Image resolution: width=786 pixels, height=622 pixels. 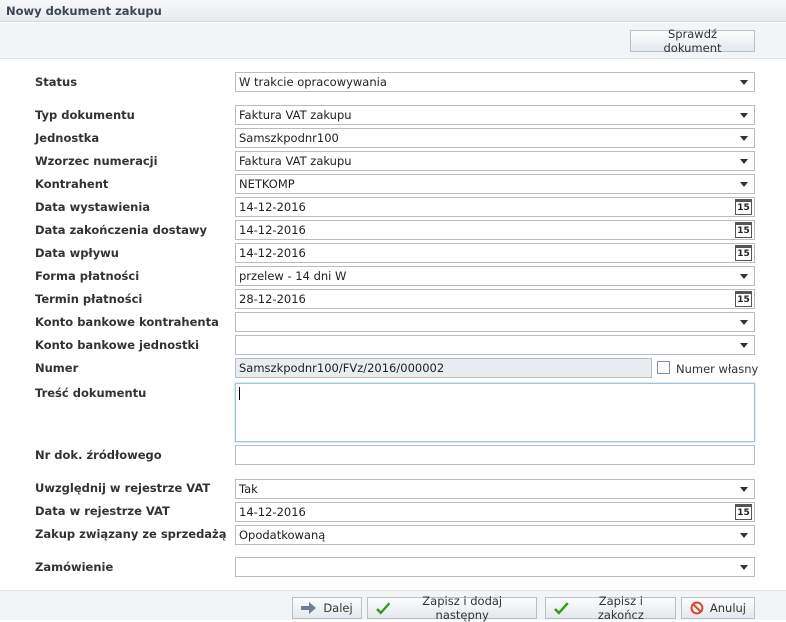 I want to click on save-and-add-next-button: Zapisz i dodaj następny, so click(x=452, y=608).